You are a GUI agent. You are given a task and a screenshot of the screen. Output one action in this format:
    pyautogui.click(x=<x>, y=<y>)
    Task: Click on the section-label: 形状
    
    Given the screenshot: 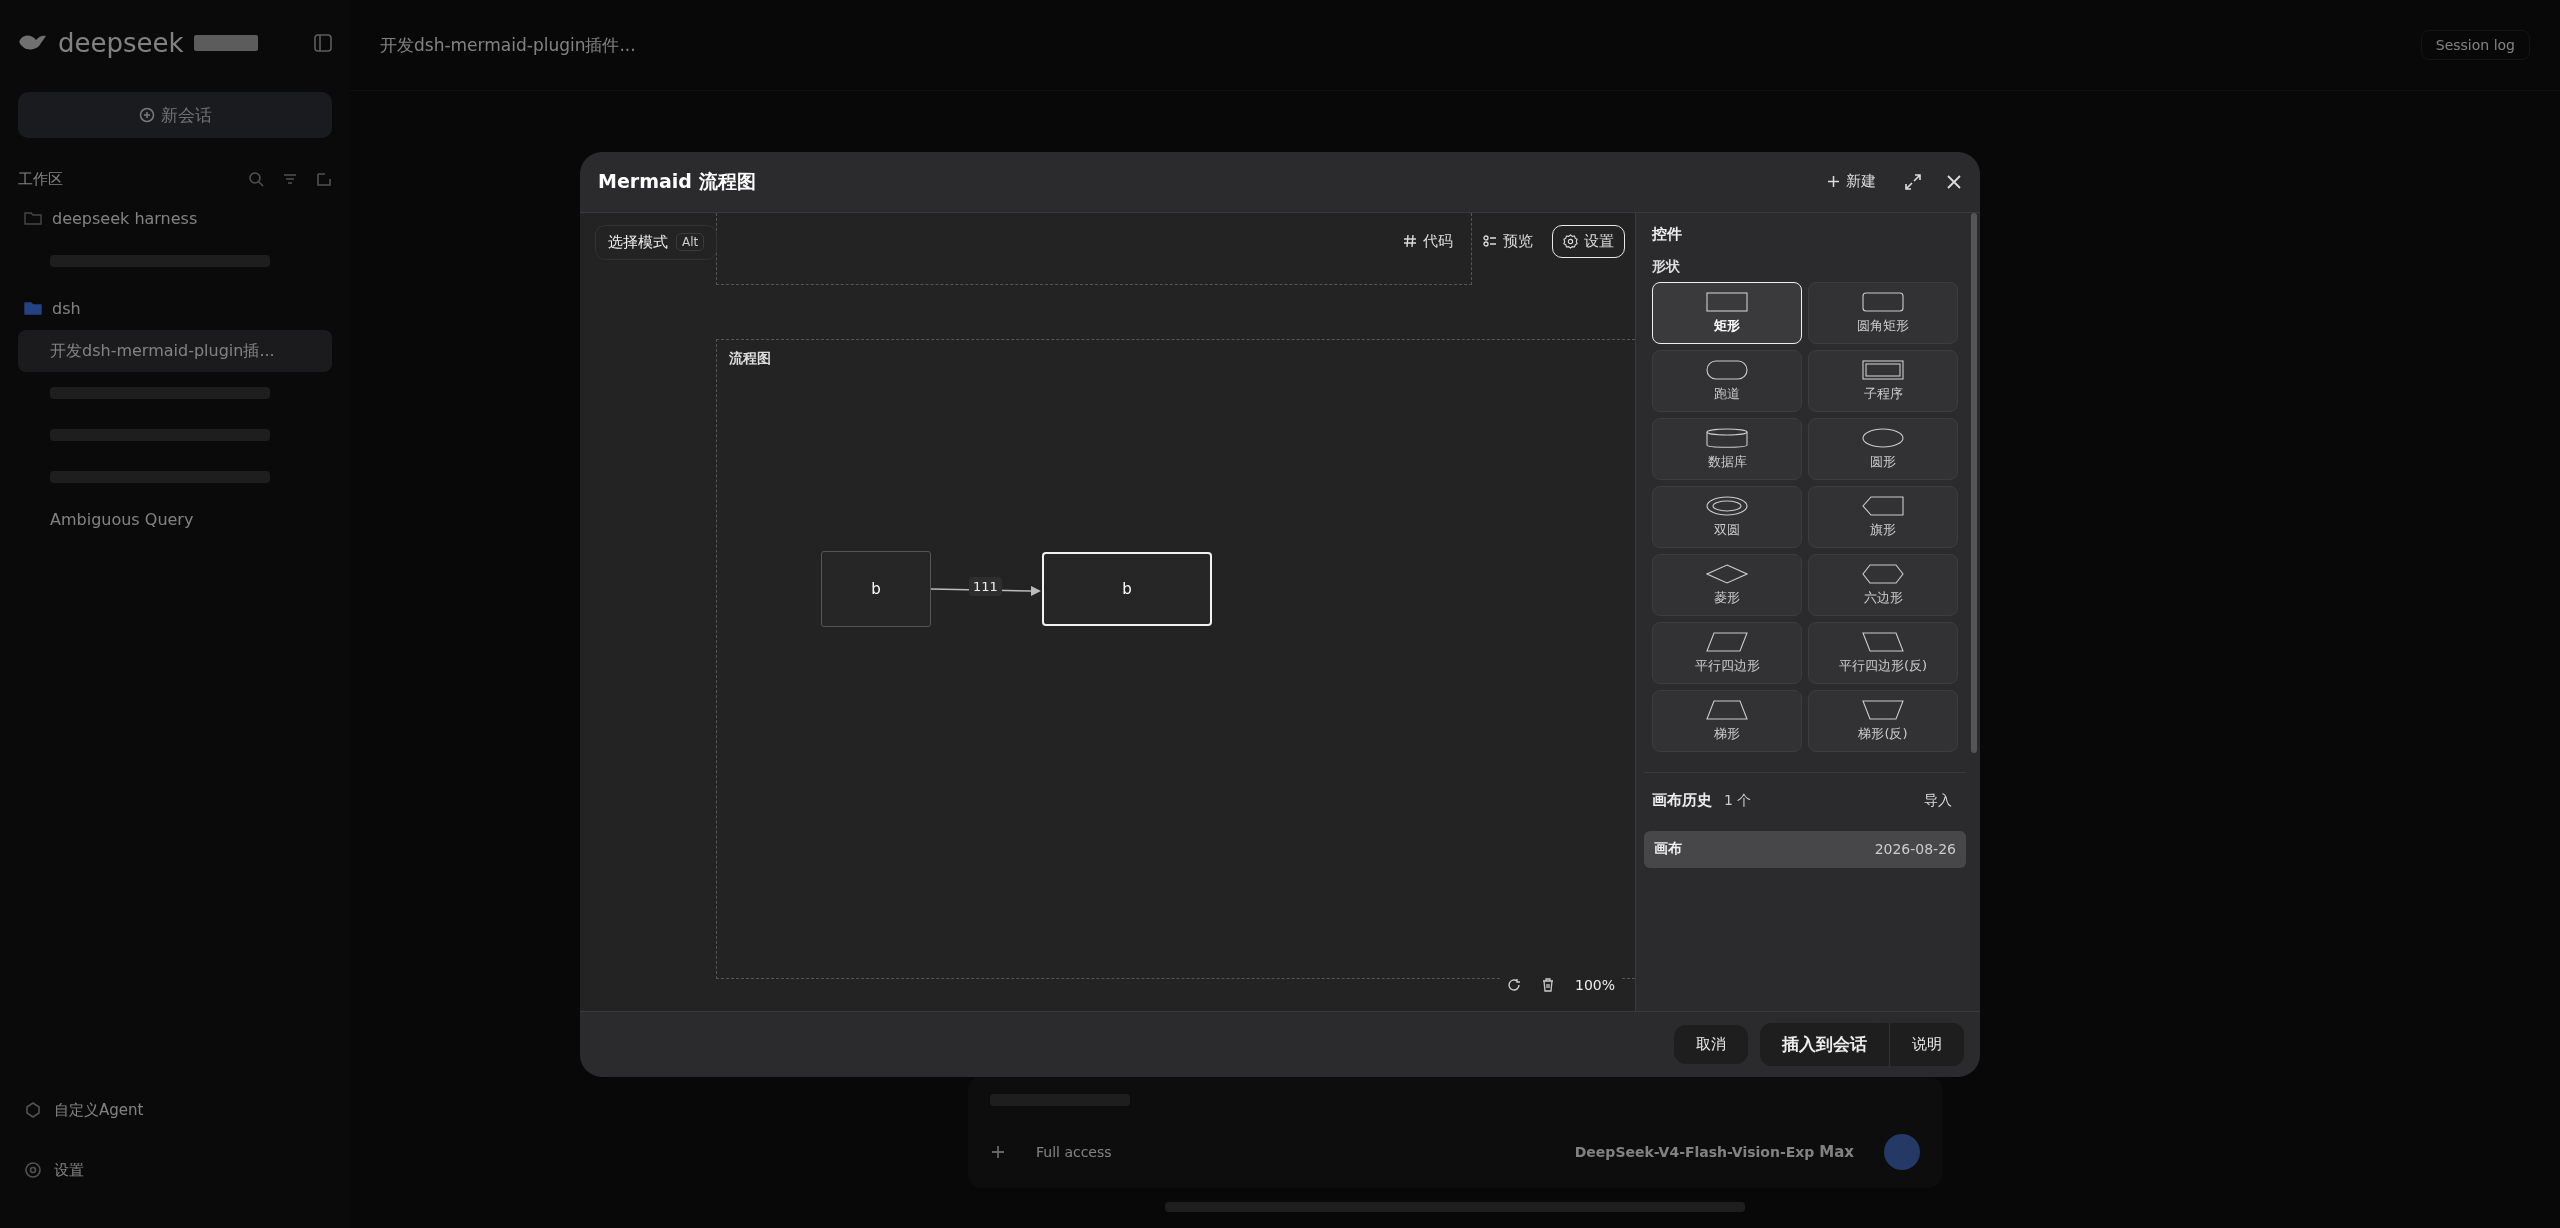 What is the action you would take?
    pyautogui.click(x=1666, y=266)
    